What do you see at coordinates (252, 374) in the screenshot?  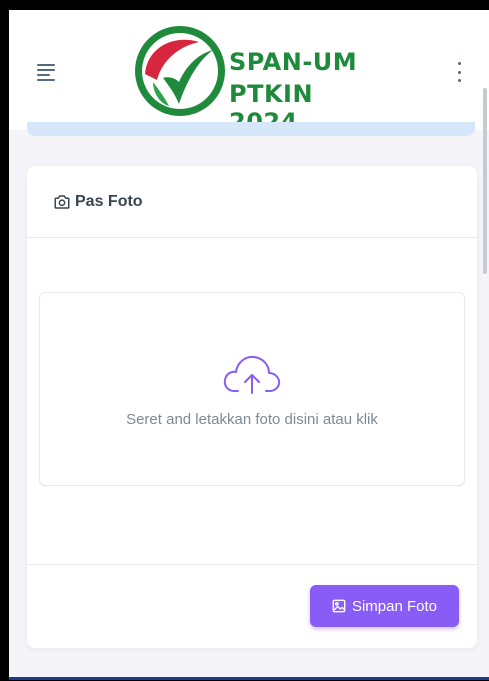 I see `cloud-upload-icon` at bounding box center [252, 374].